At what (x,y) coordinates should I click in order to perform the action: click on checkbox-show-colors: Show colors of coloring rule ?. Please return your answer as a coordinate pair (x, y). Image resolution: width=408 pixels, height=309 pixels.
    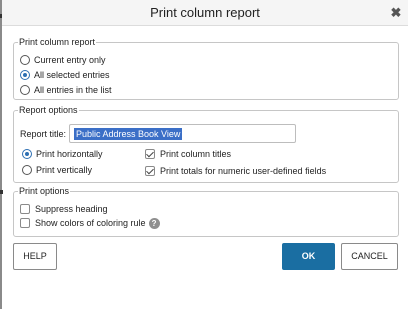
    Looking at the image, I should click on (90, 223).